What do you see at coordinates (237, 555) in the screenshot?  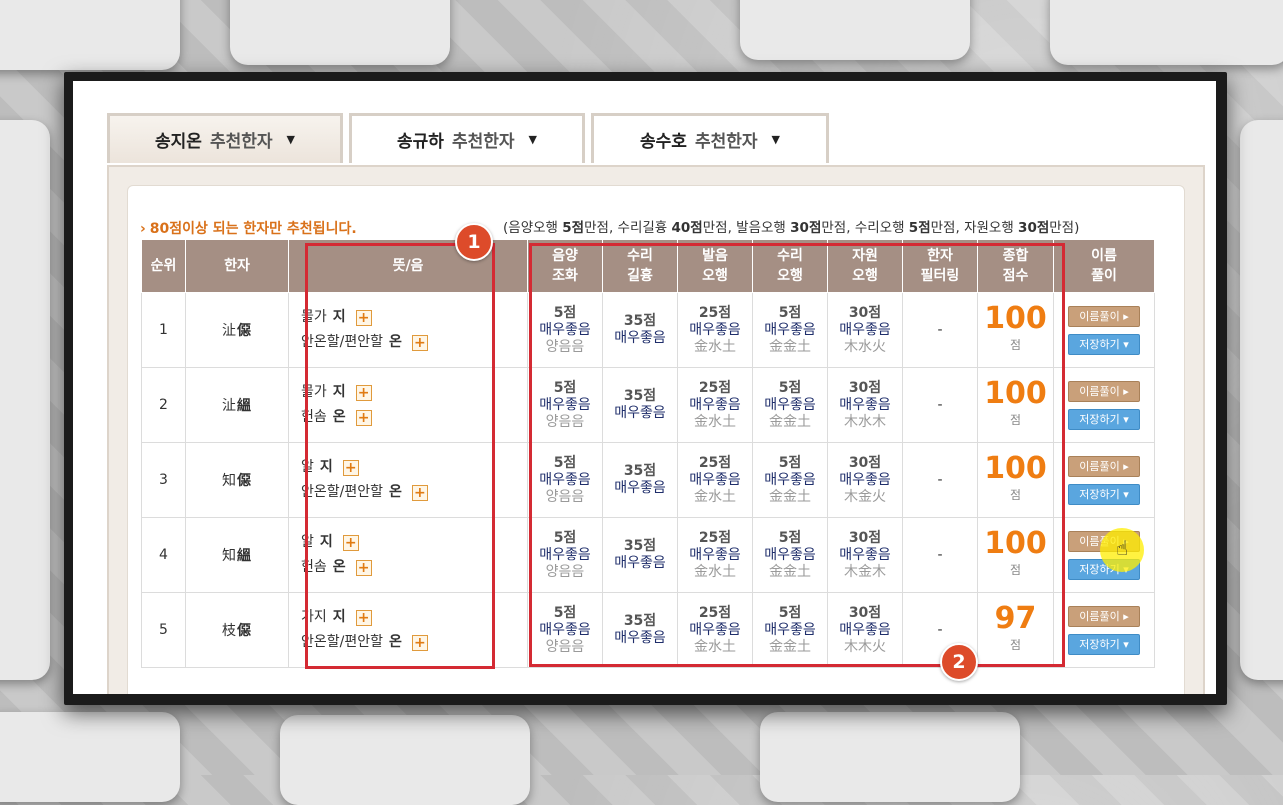 I see `hanja-cell: 知縕` at bounding box center [237, 555].